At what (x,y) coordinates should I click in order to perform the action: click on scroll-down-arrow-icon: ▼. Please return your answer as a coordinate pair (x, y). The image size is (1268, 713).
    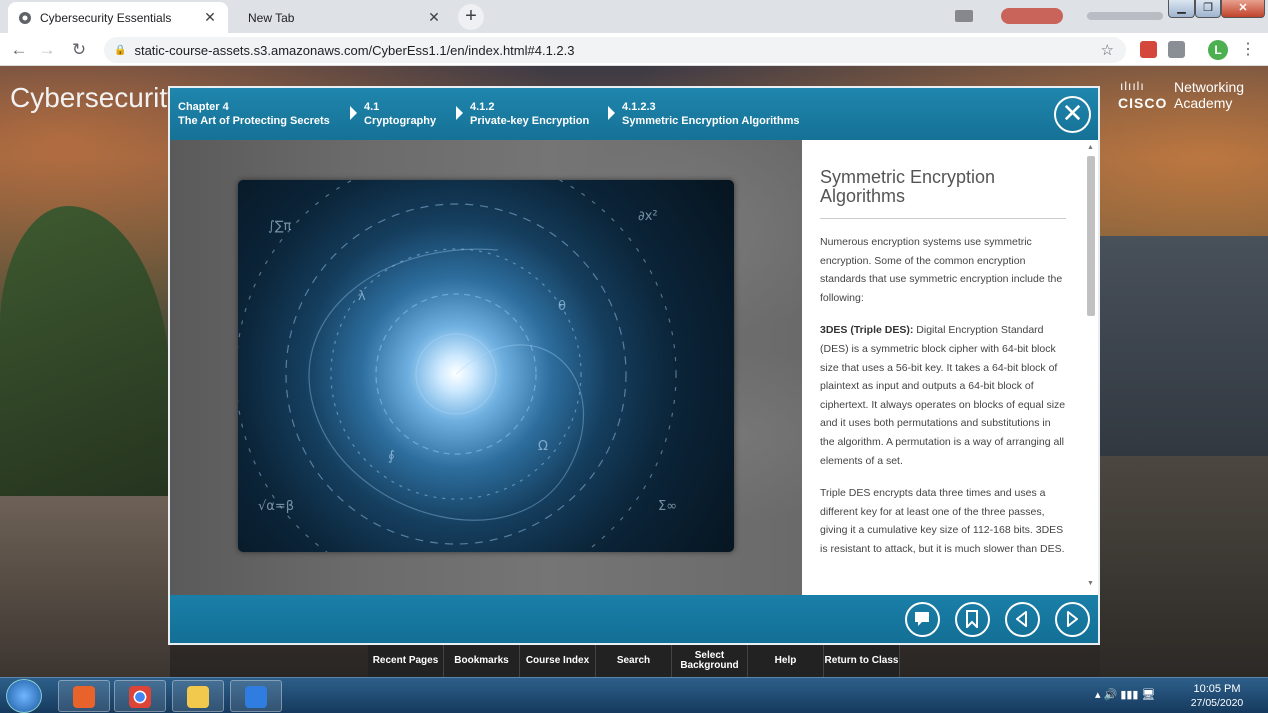
    Looking at the image, I should click on (1090, 583).